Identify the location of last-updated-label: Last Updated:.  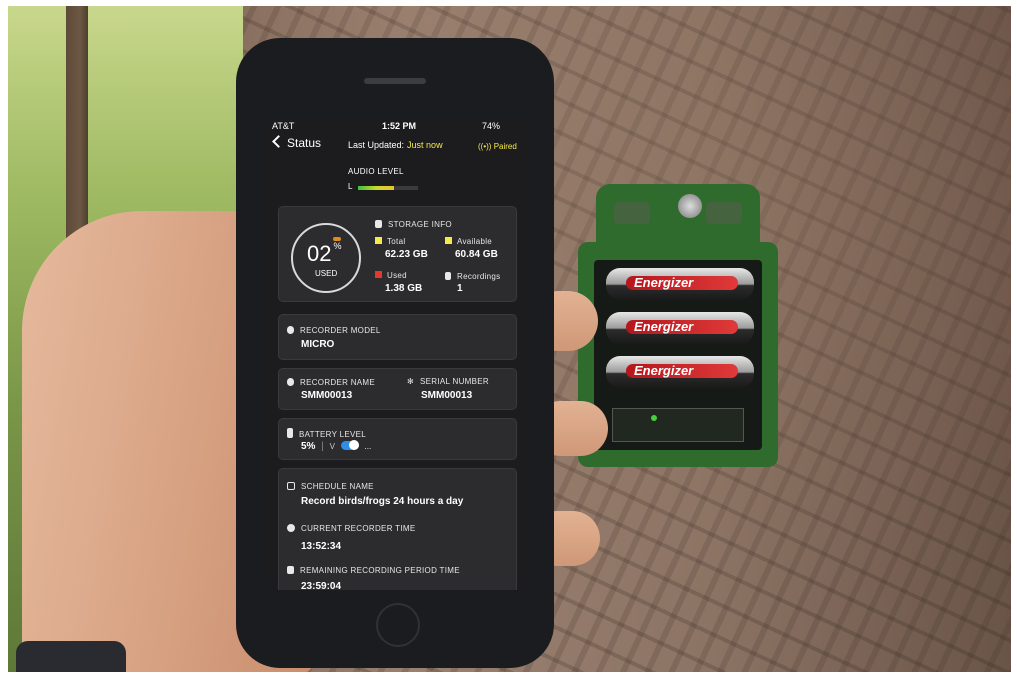
(376, 145).